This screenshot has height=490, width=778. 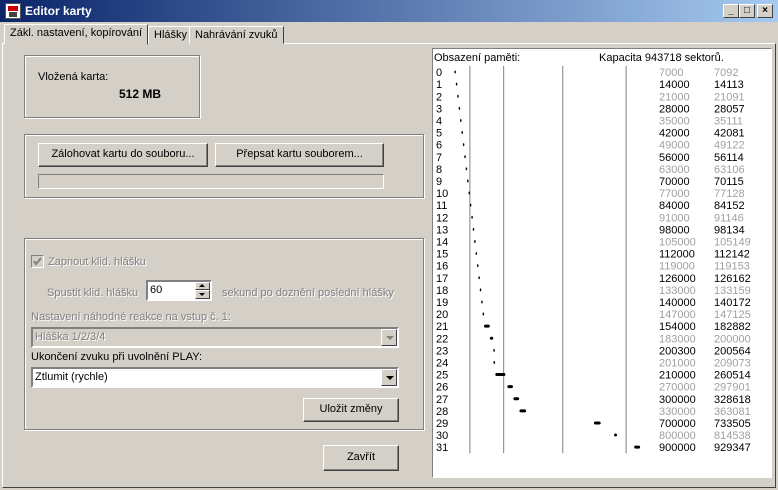 What do you see at coordinates (732, 255) in the screenshot?
I see `memory-row-end: 112142` at bounding box center [732, 255].